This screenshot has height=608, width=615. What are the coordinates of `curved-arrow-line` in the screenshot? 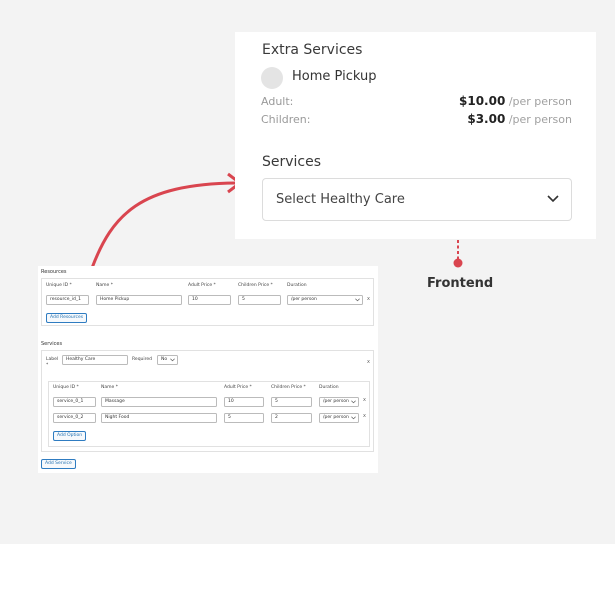 It's located at (163, 225).